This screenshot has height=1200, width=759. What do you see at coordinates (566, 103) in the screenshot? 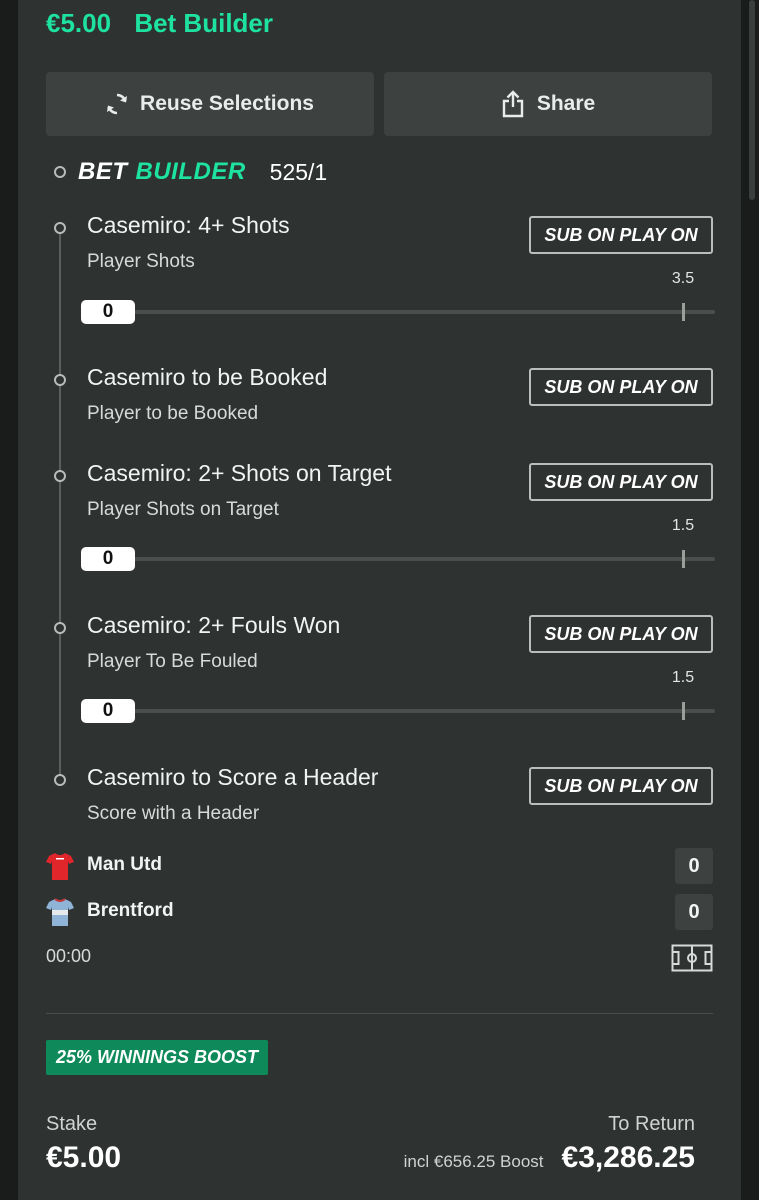
I see `share-label: Share` at bounding box center [566, 103].